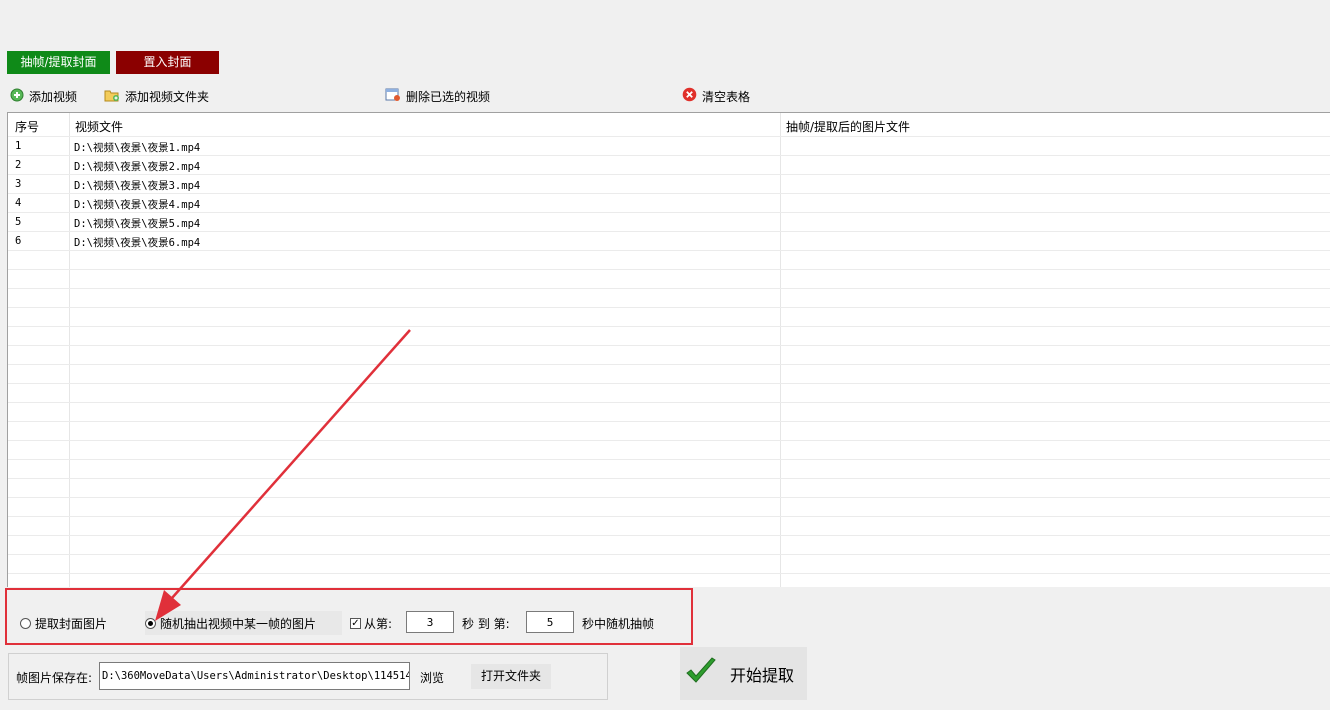 This screenshot has height=710, width=1330. What do you see at coordinates (283, 475) in the screenshot?
I see `annotation-arrow-icon` at bounding box center [283, 475].